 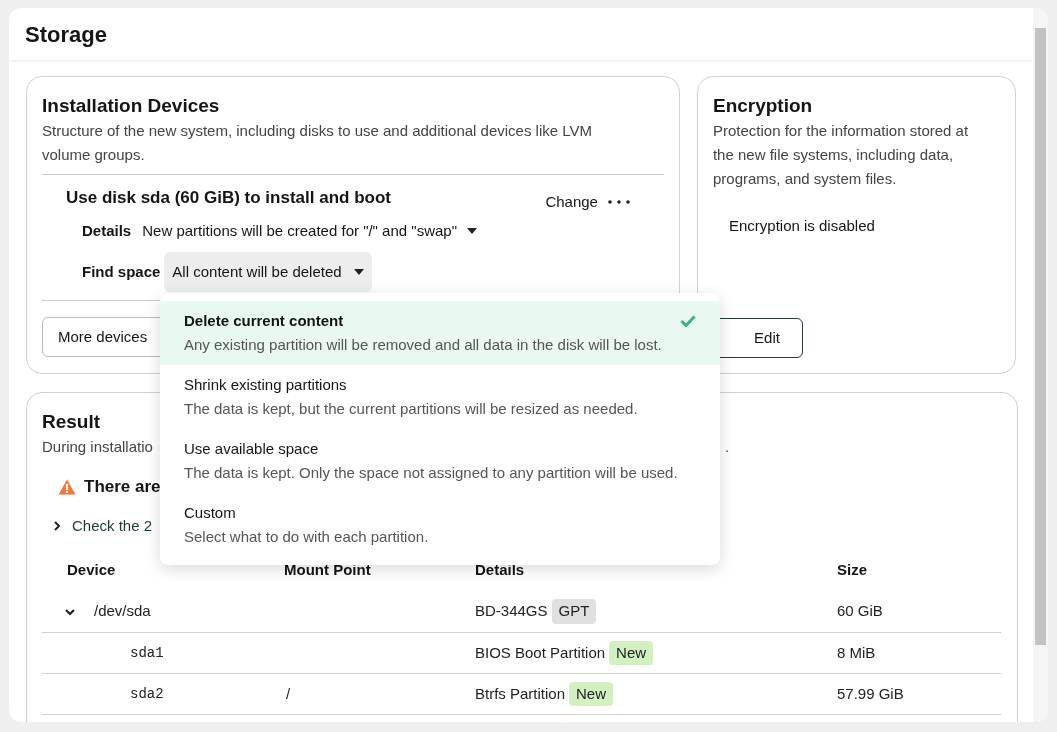 I want to click on option-description: The data is kept, but the current partitions will be resized as needed., so click(x=411, y=409).